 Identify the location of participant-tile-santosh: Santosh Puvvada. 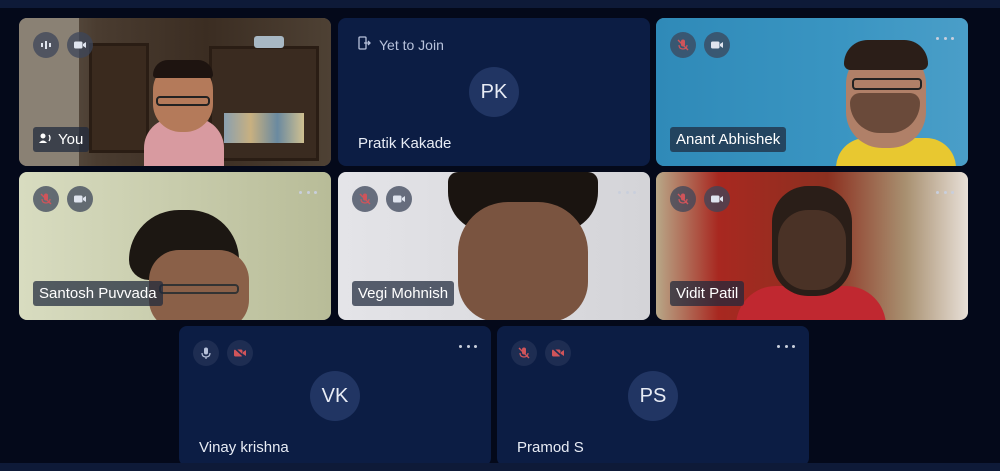
(175, 246).